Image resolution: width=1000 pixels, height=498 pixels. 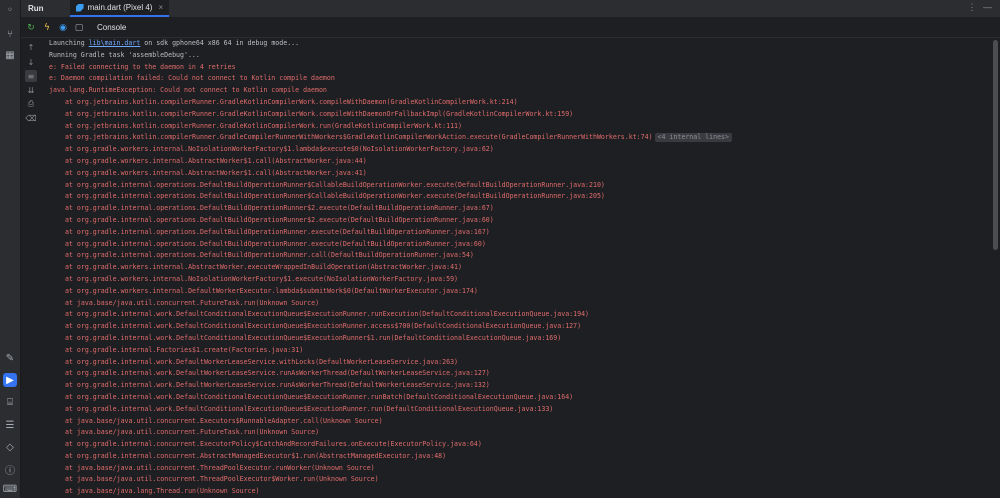 What do you see at coordinates (79, 7) in the screenshot?
I see `dart-icon` at bounding box center [79, 7].